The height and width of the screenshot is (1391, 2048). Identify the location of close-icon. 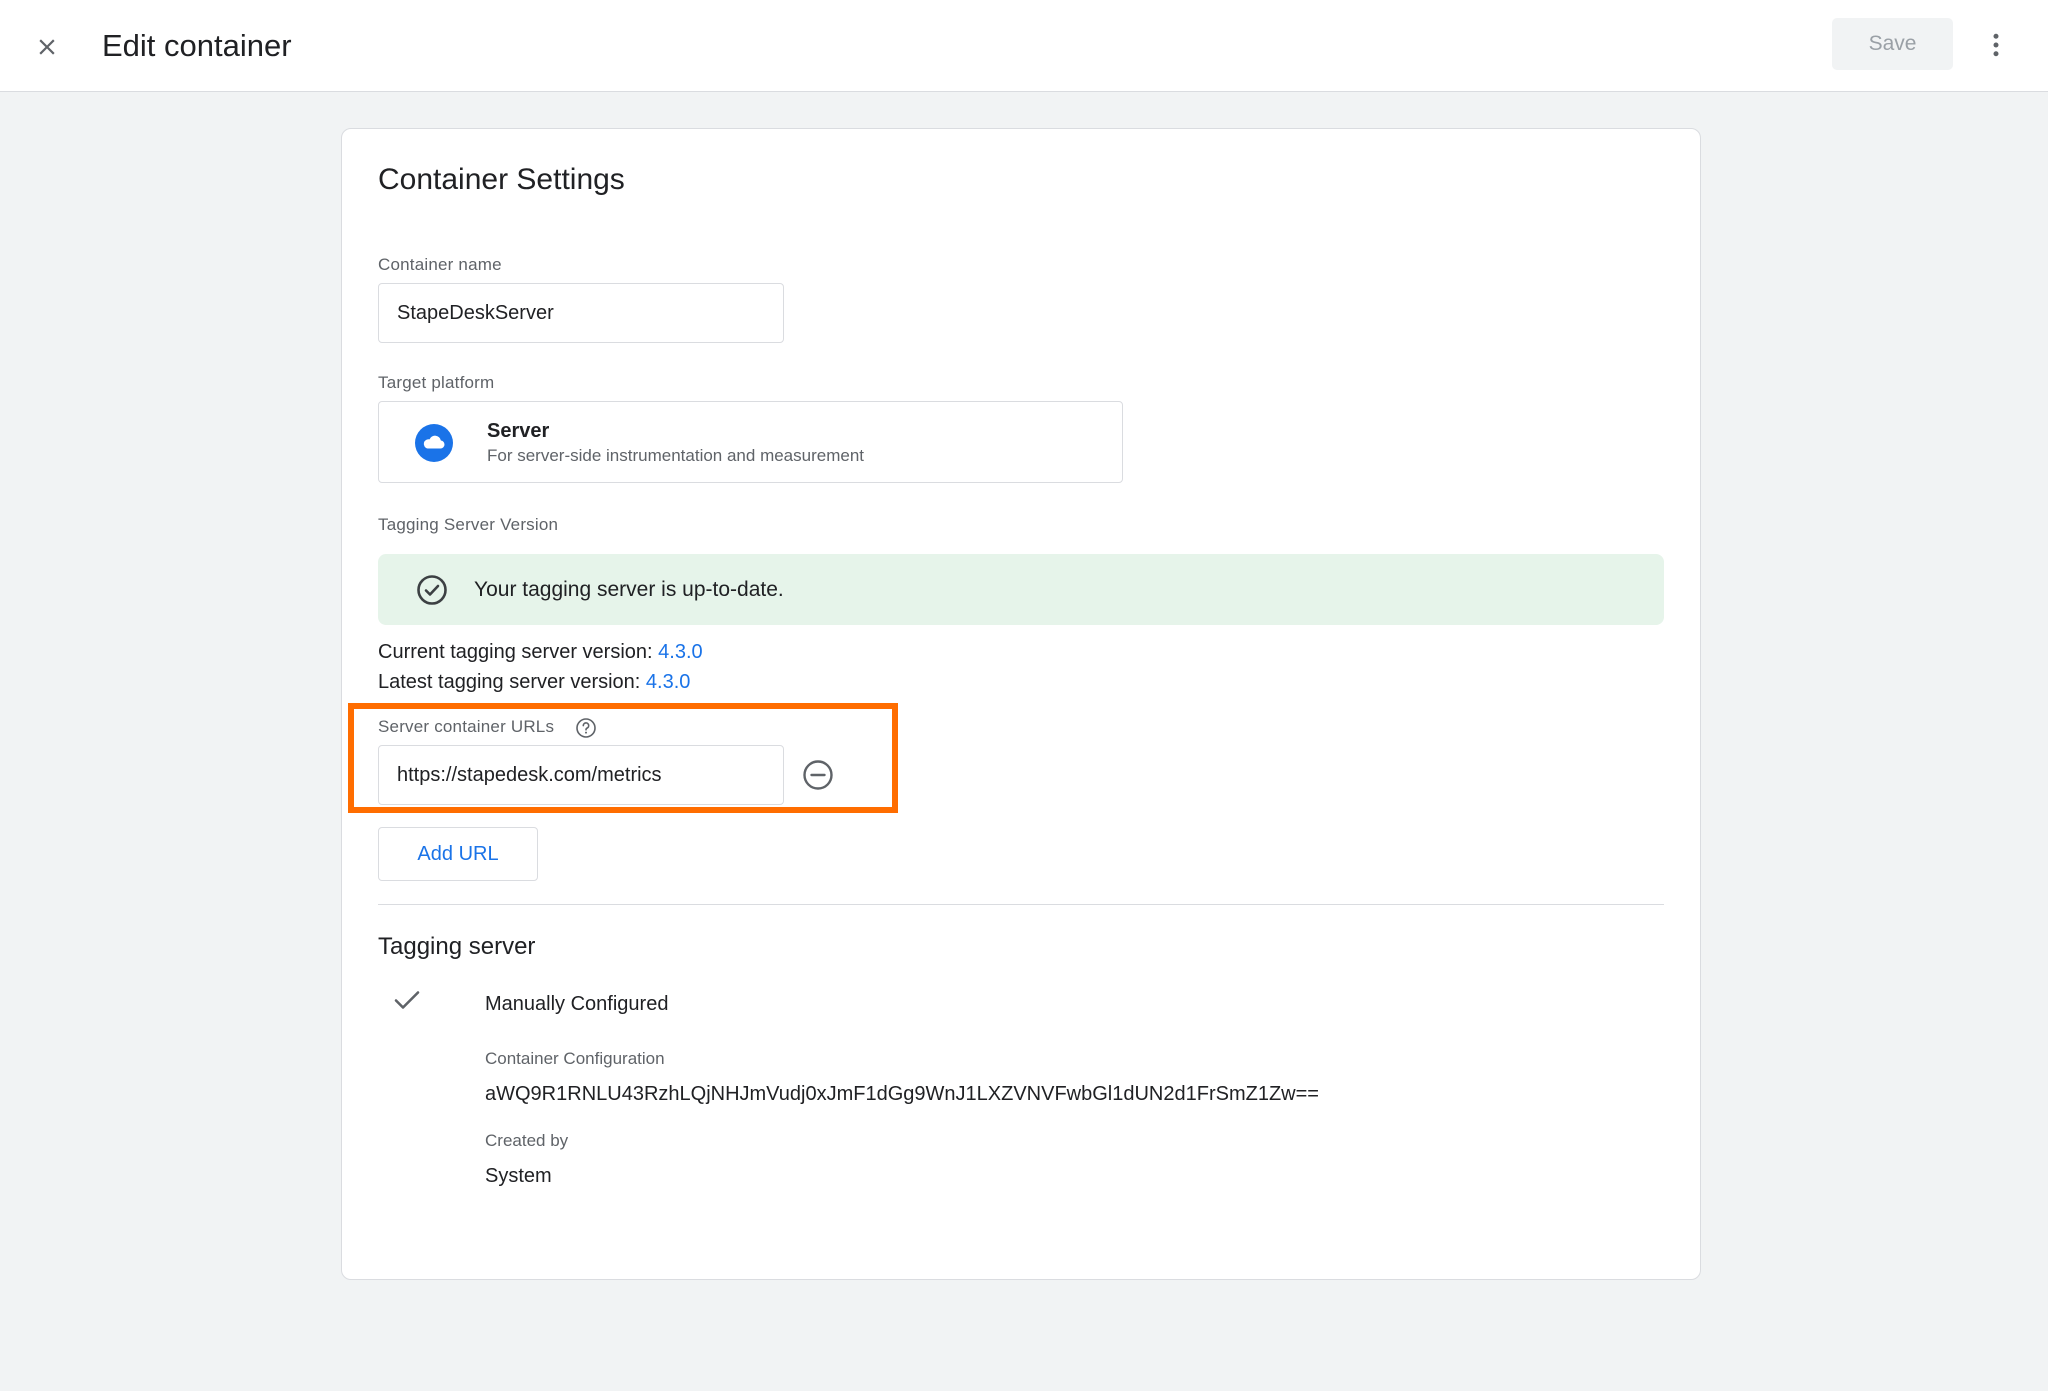
(47, 47).